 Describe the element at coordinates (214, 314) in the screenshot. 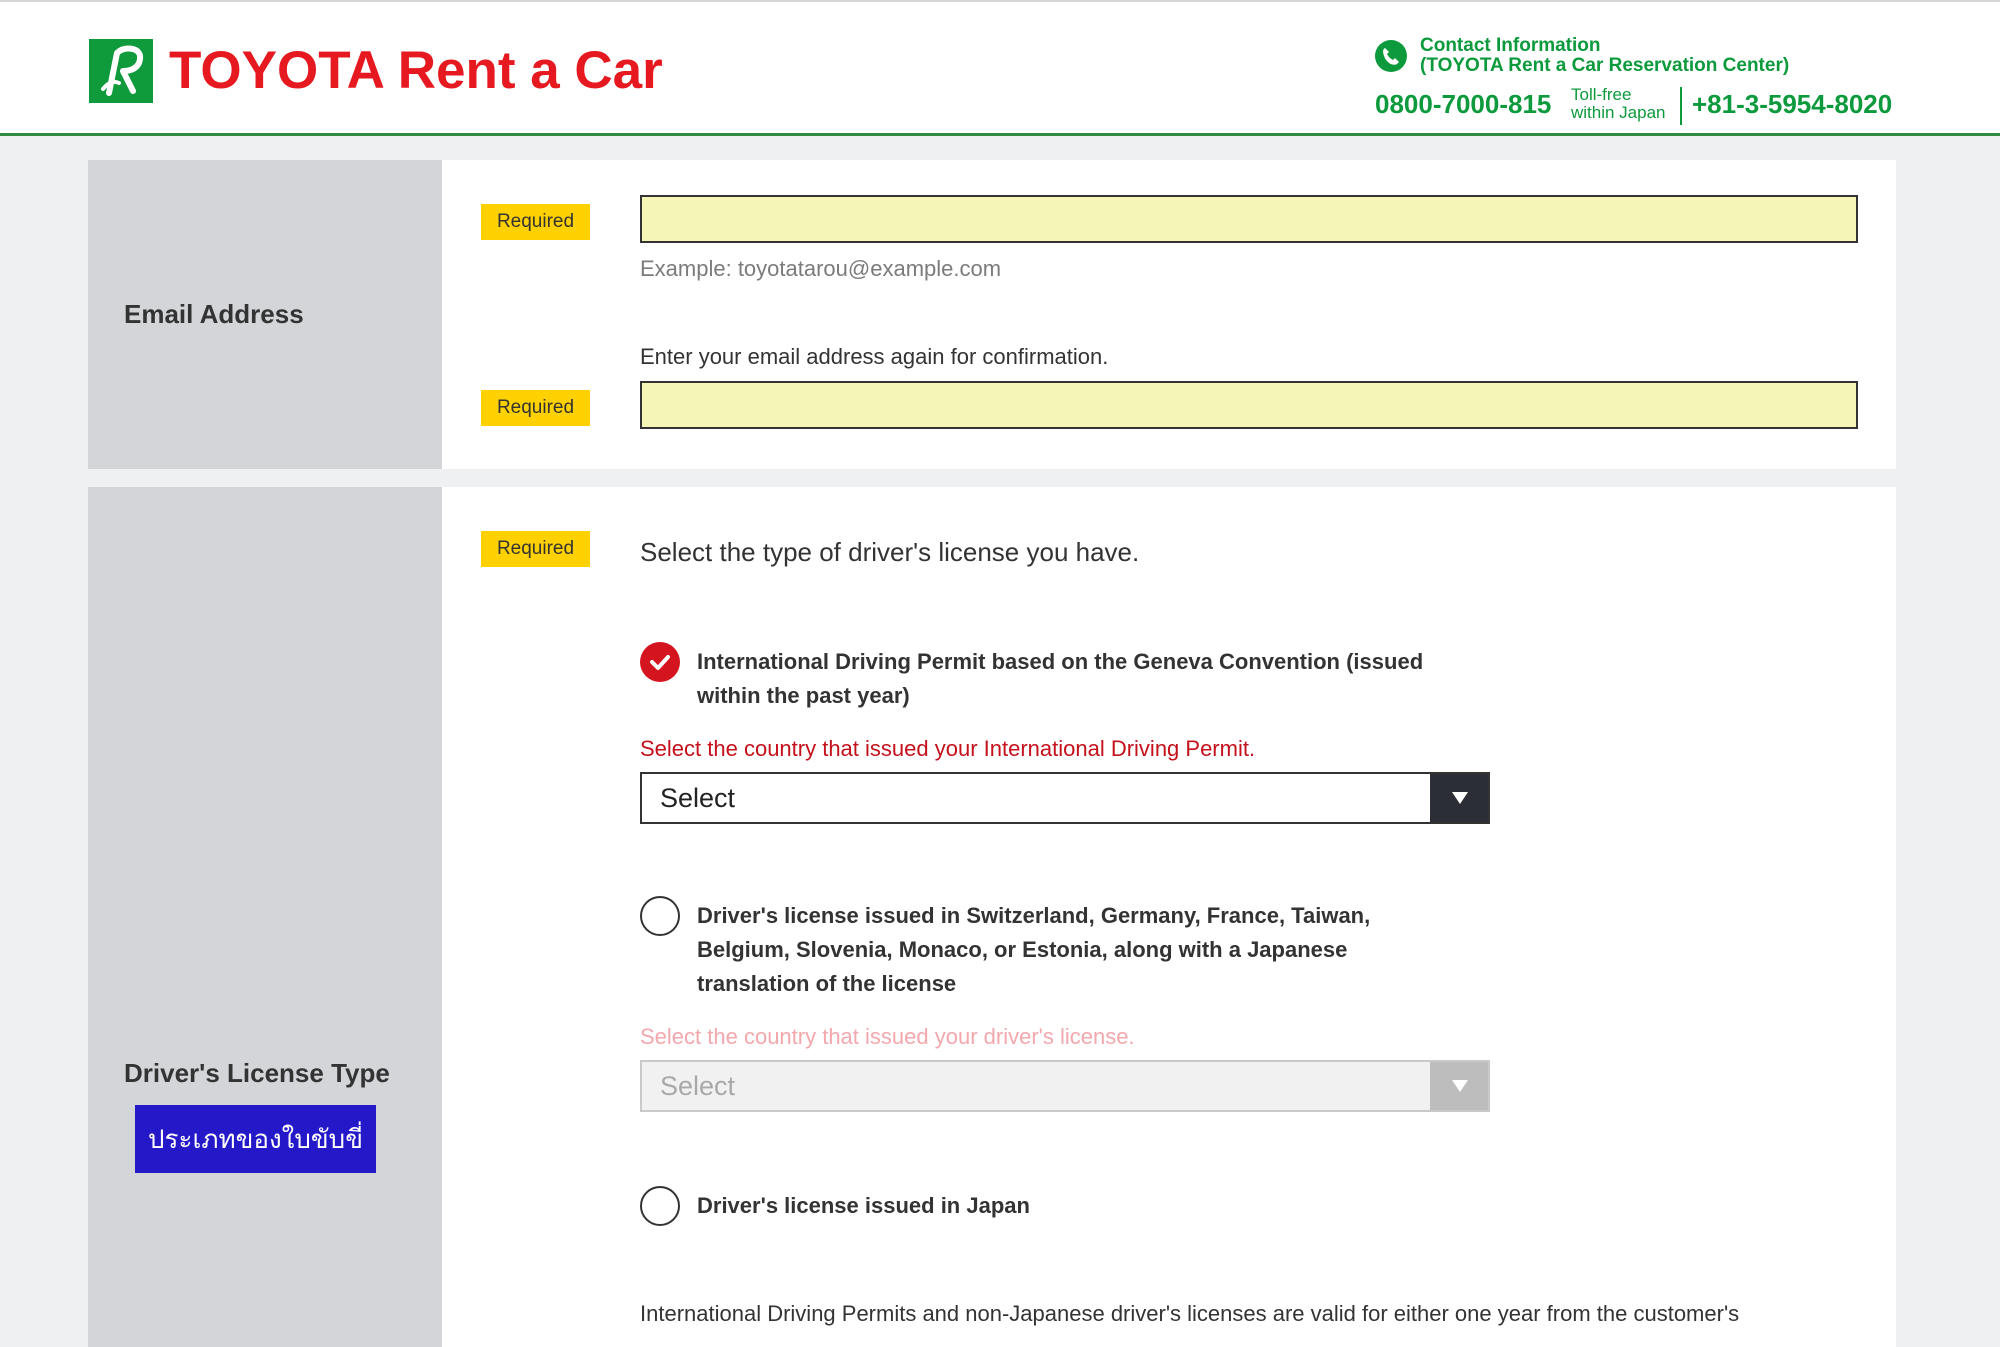

I see `email-address-label: Email Address` at that location.